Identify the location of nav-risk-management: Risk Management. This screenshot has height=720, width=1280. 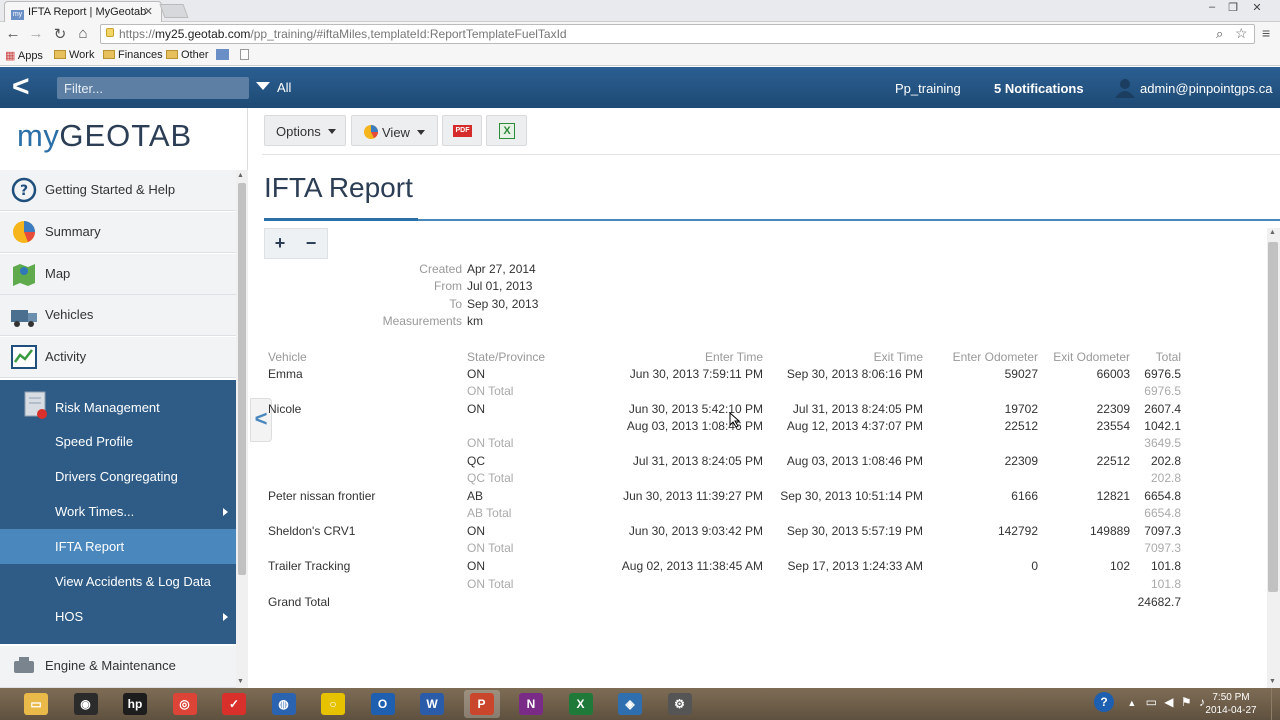
(118, 407).